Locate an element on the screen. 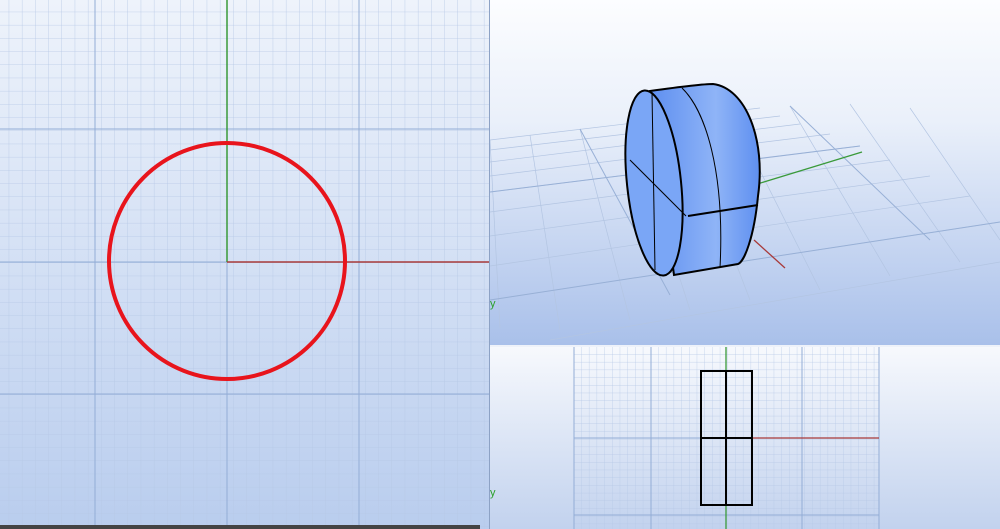 The width and height of the screenshot is (1000, 529). bottom-scrollbar is located at coordinates (240, 527).